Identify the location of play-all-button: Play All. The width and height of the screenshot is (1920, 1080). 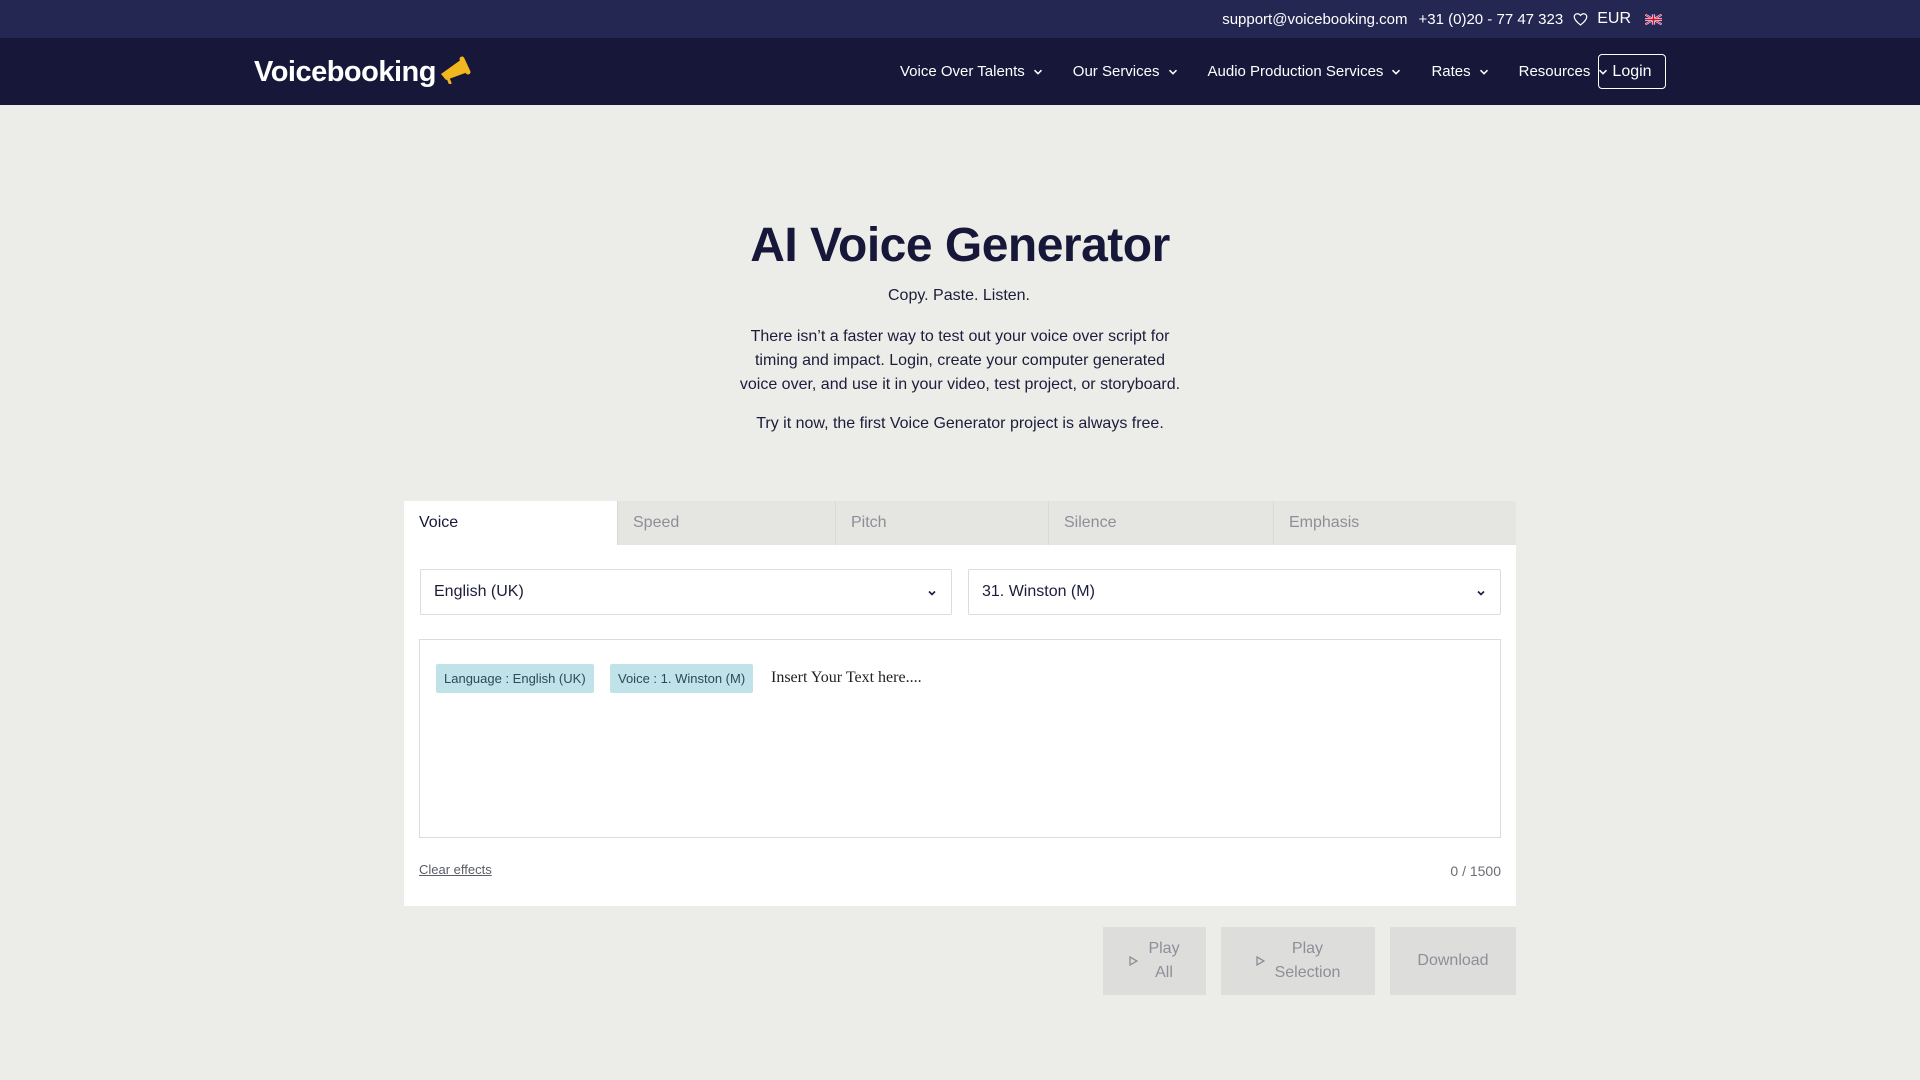
(1154, 961).